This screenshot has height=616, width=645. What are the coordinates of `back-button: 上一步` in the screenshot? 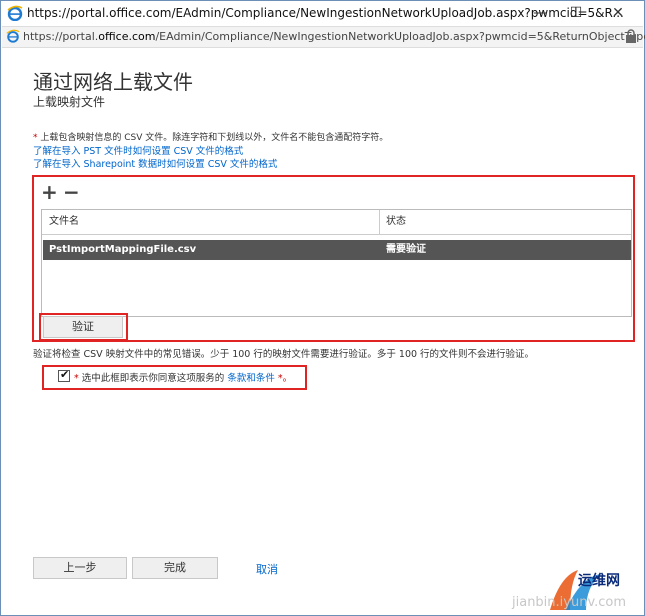 It's located at (80, 568).